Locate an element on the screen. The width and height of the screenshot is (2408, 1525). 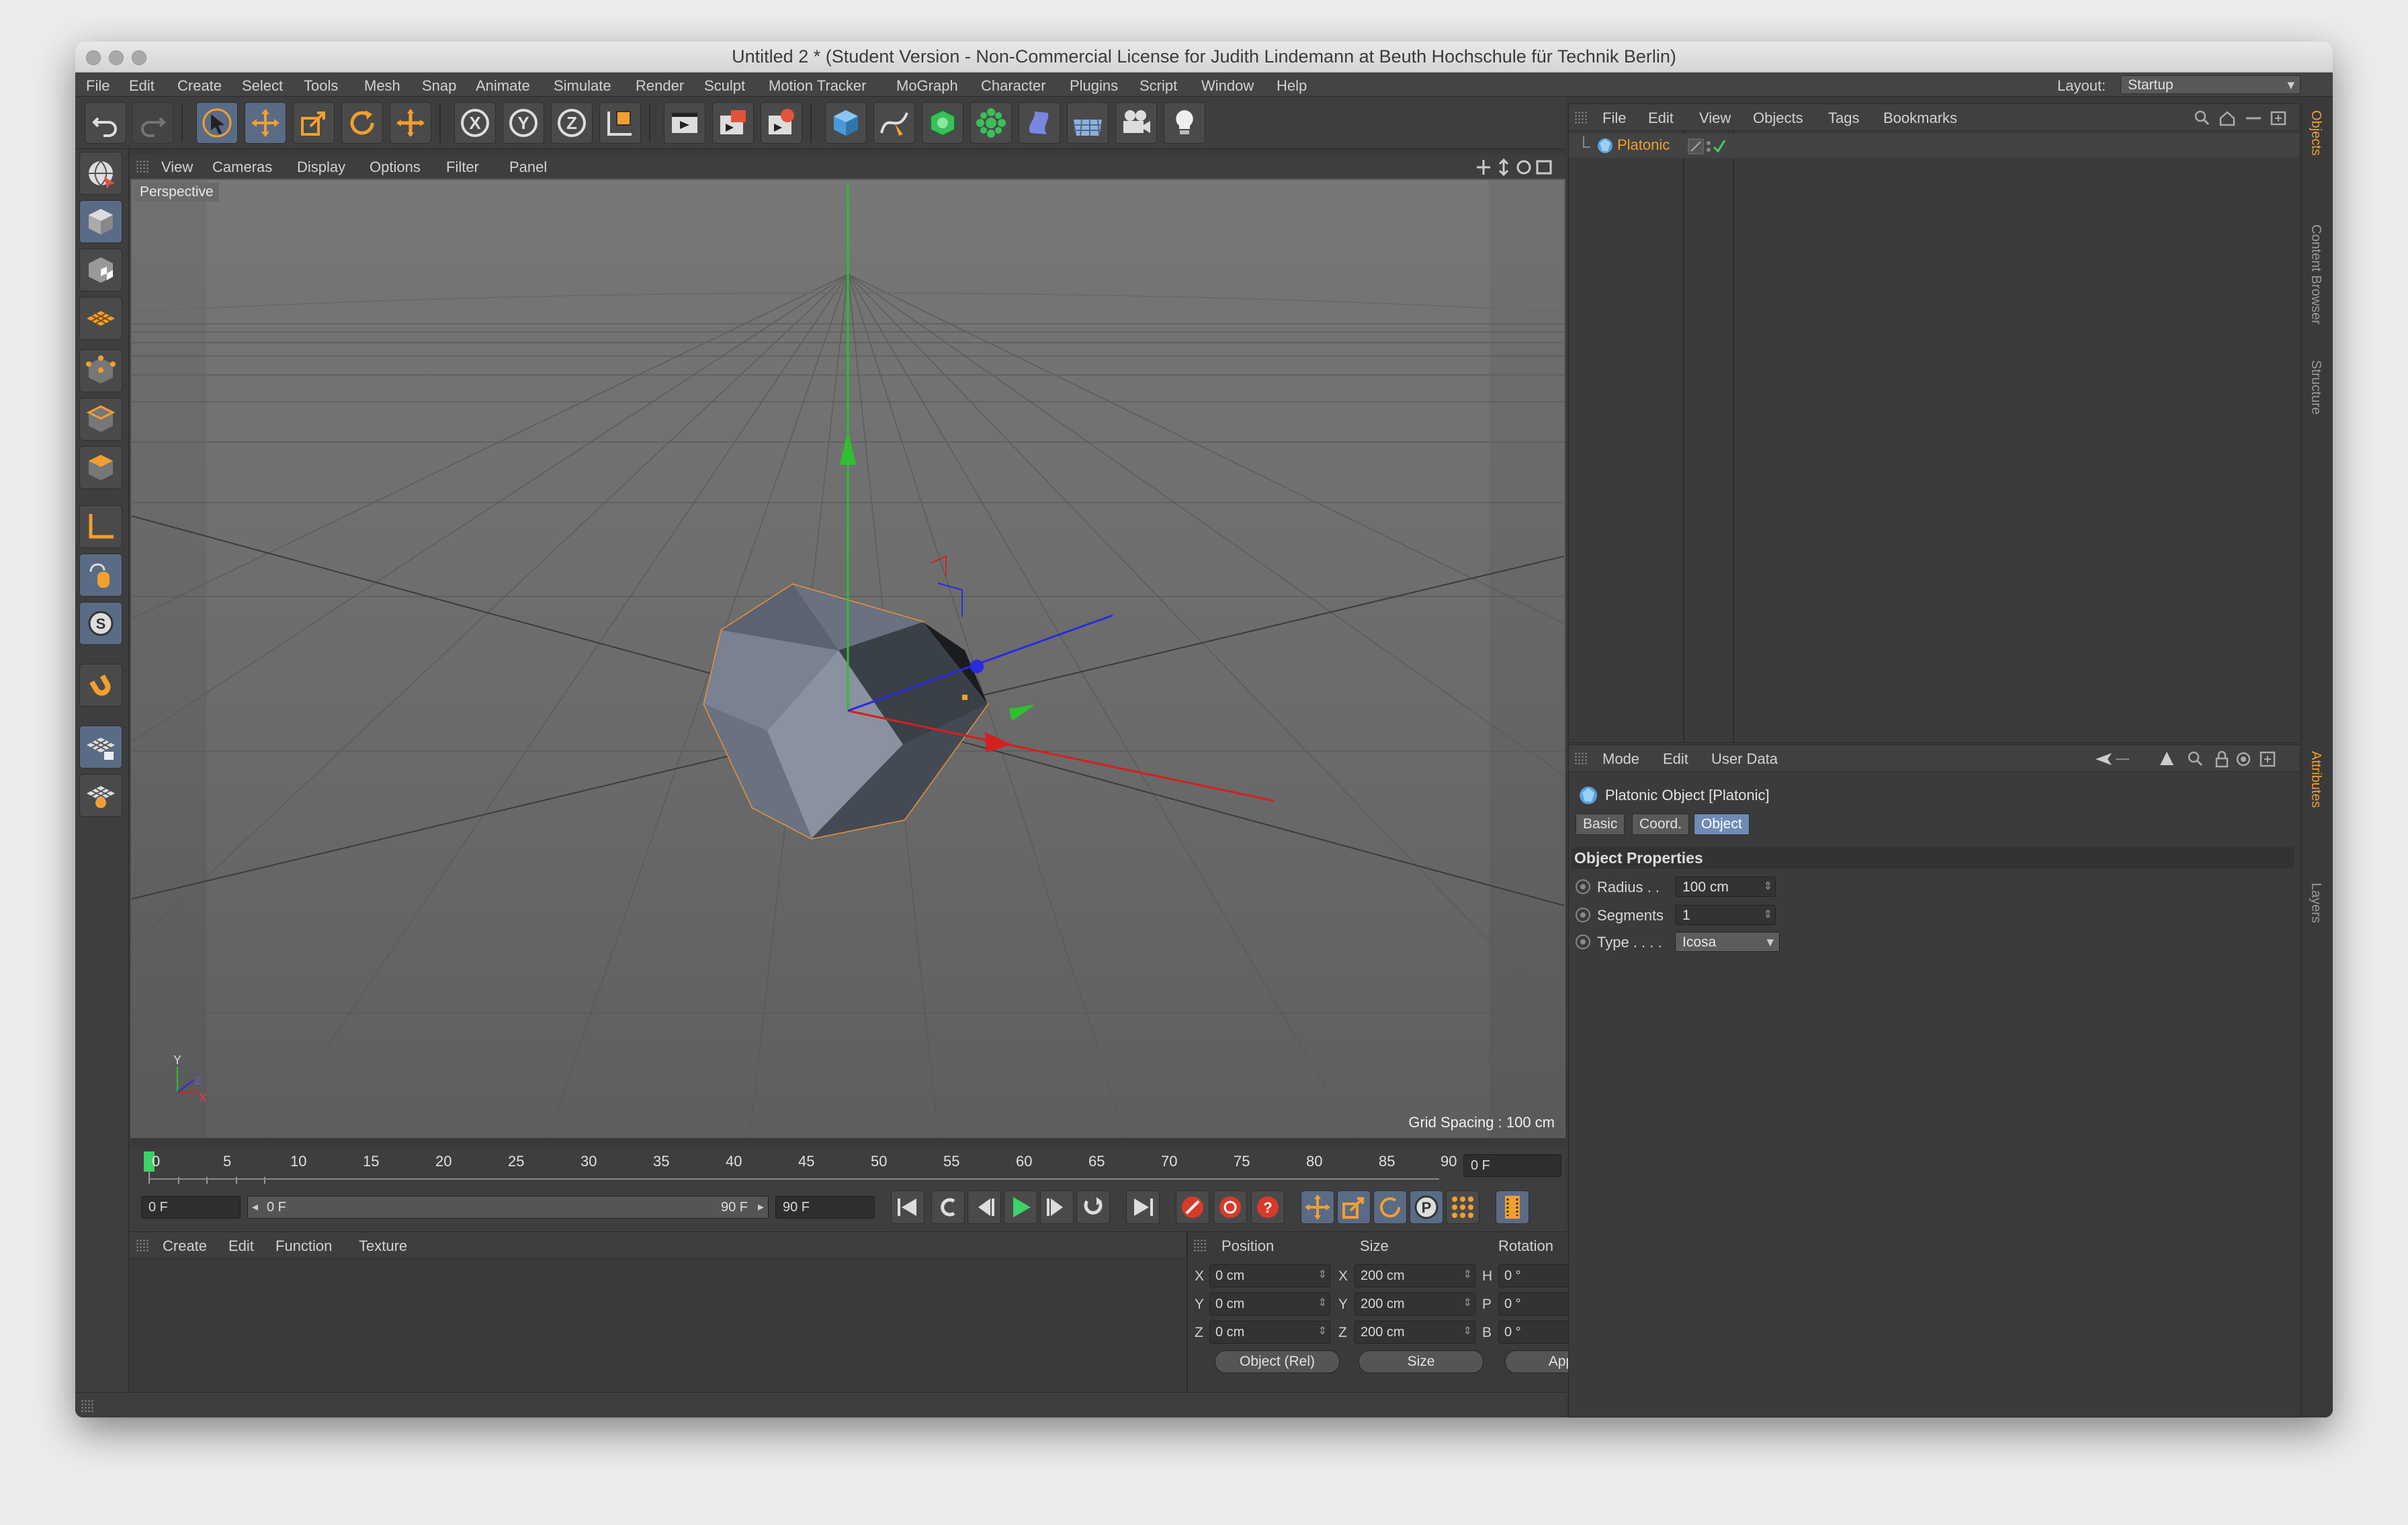
autokeying-icon is located at coordinates (1230, 1207).